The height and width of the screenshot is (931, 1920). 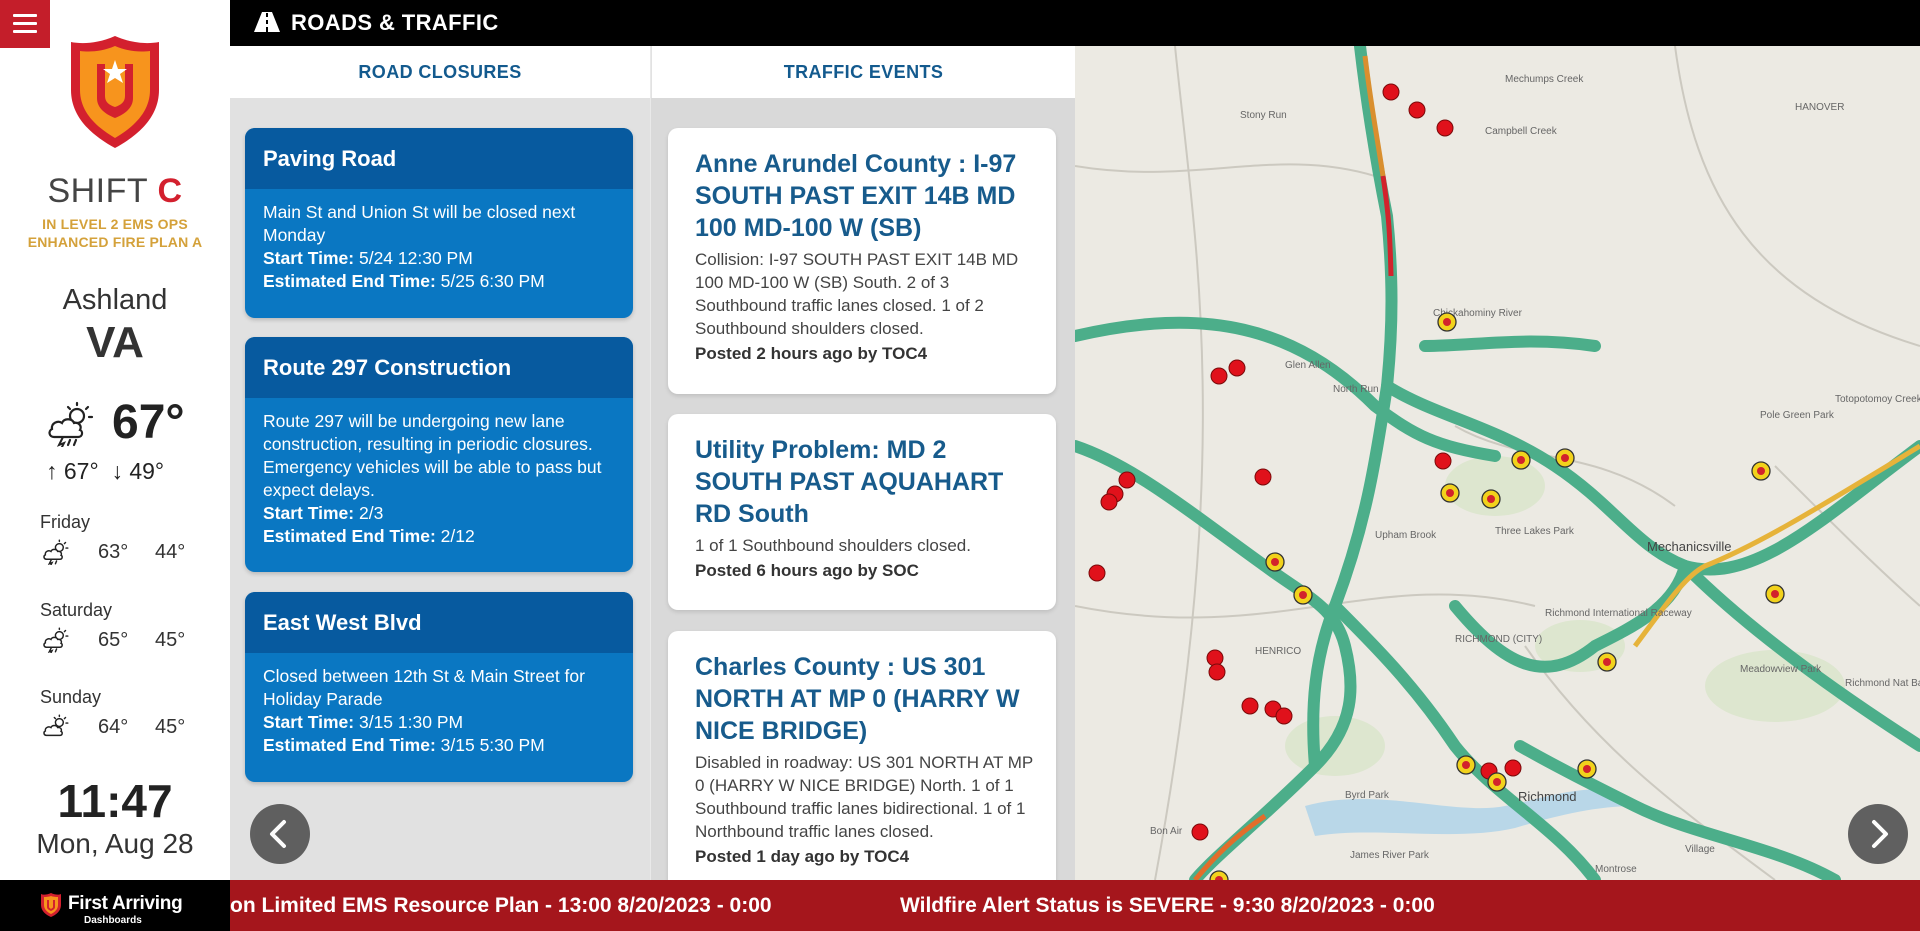 What do you see at coordinates (113, 920) in the screenshot?
I see `brand-subtitle: Dashboards` at bounding box center [113, 920].